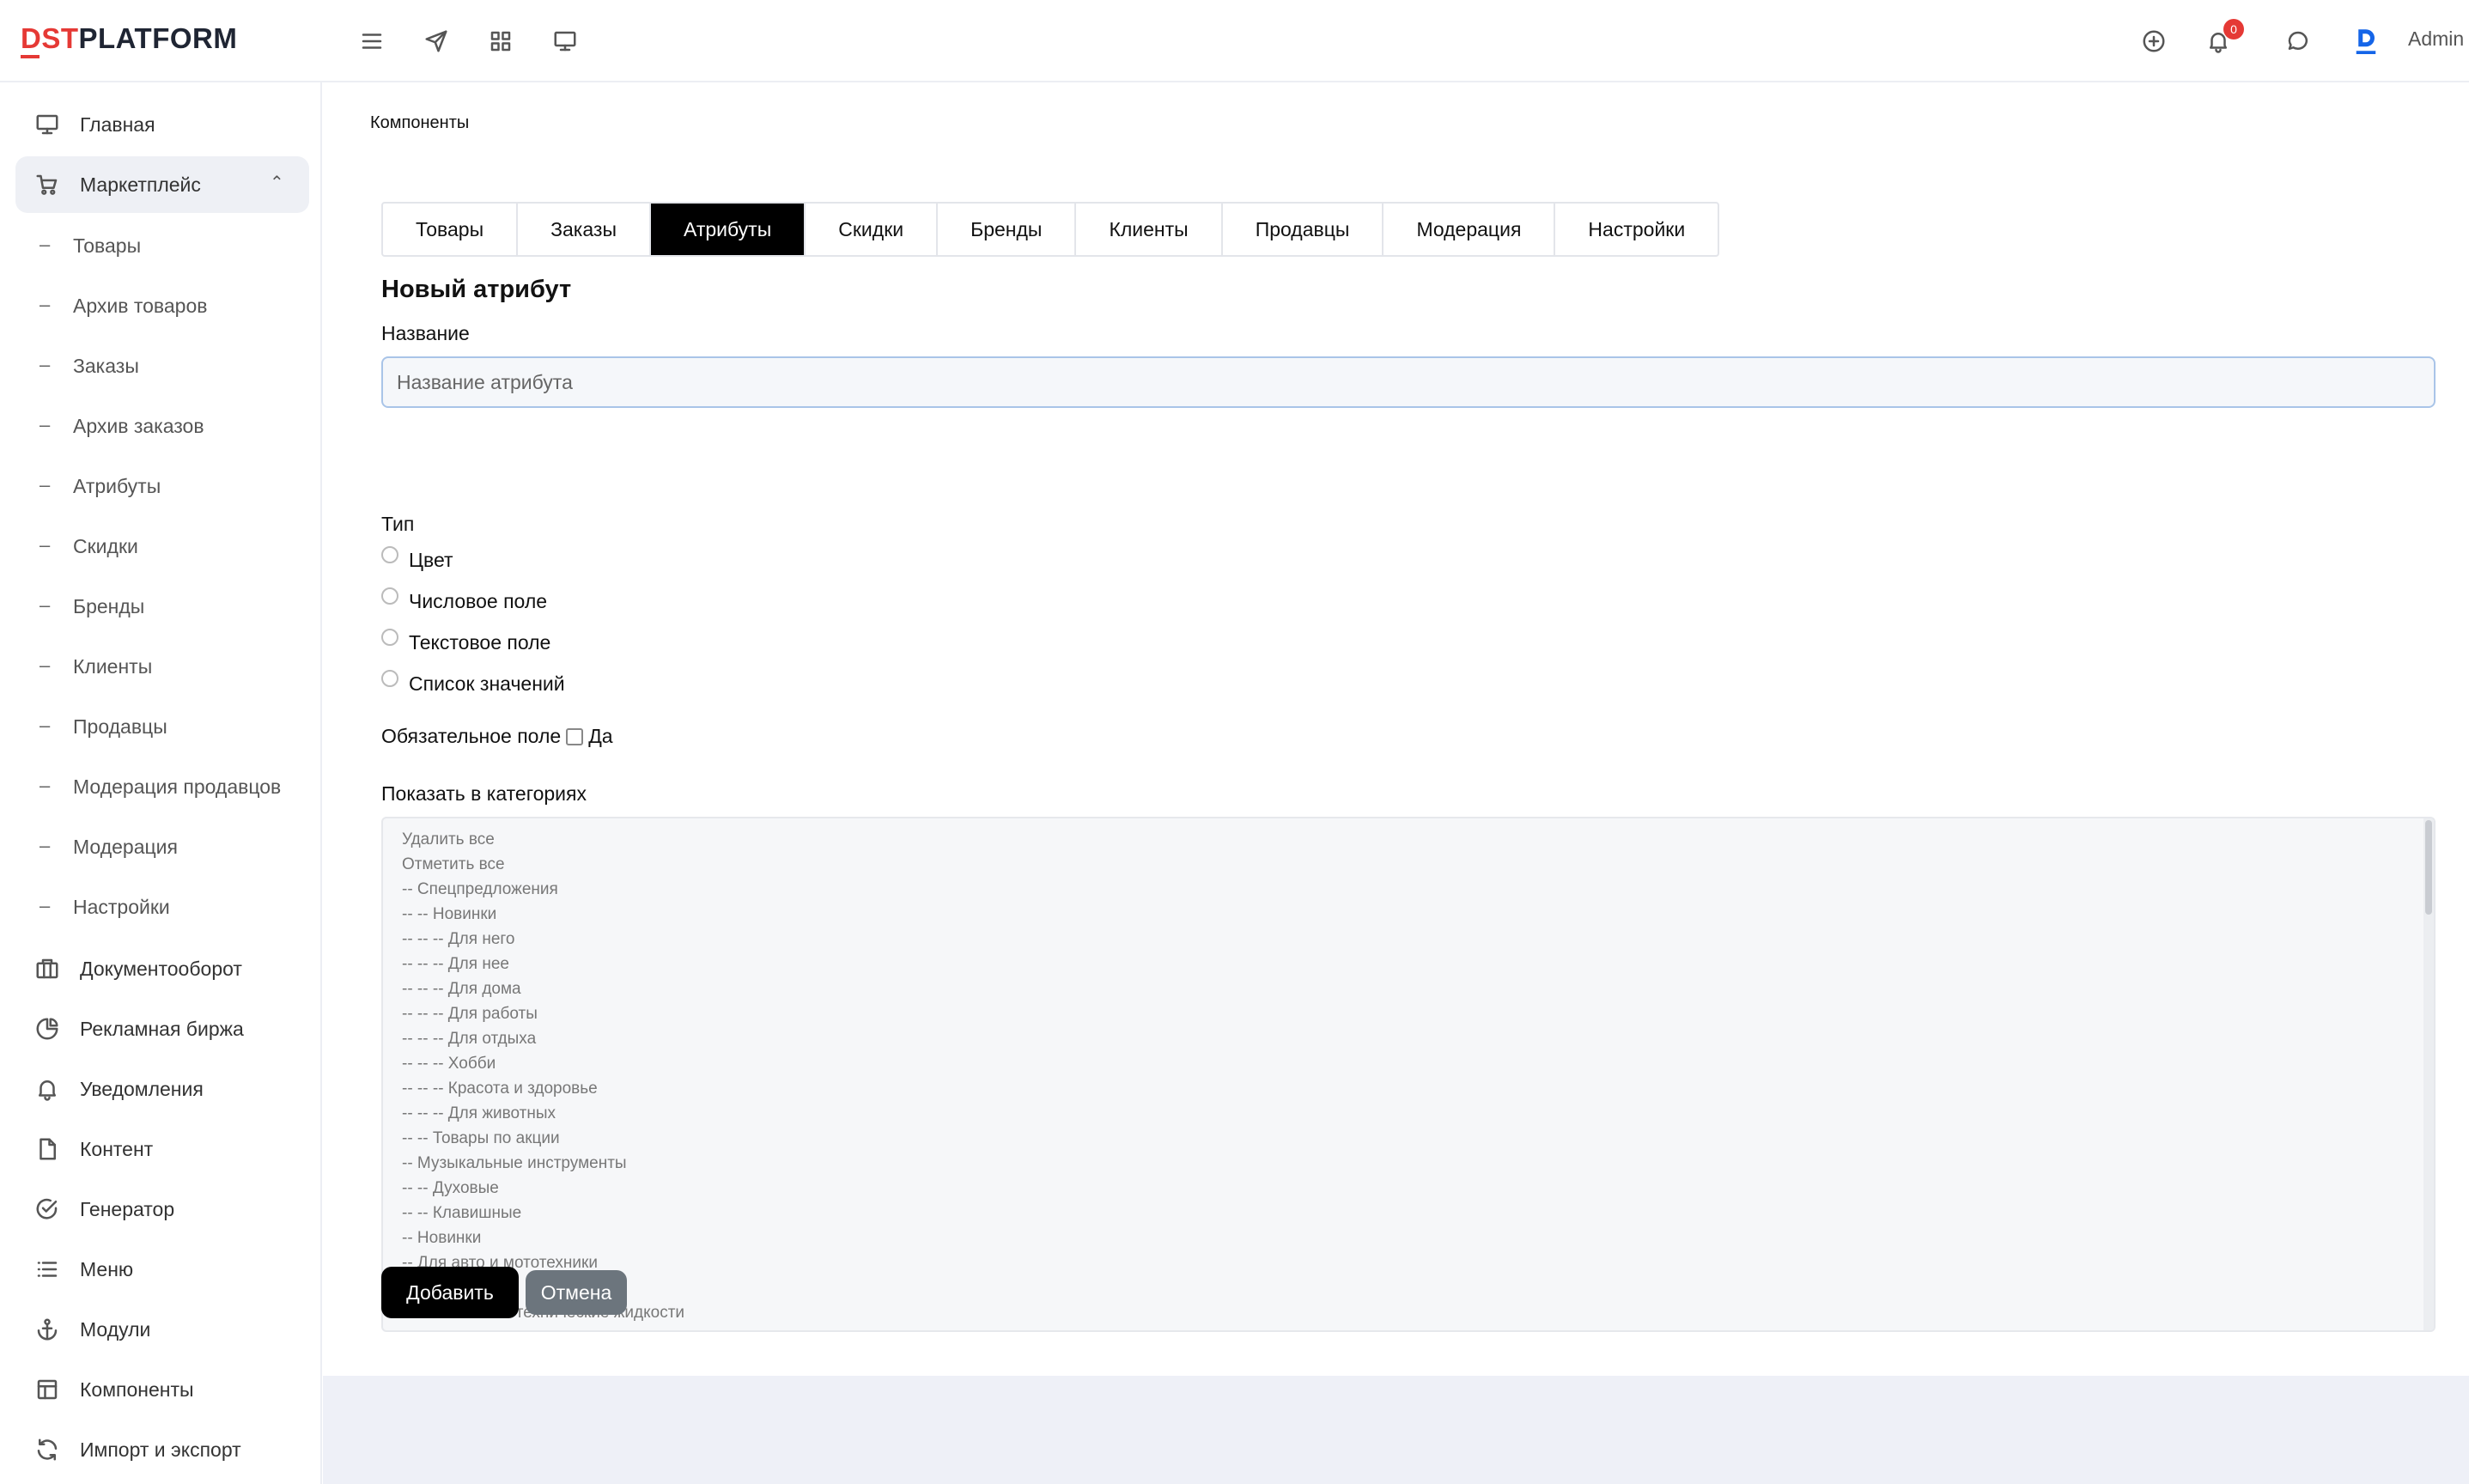 Image resolution: width=2469 pixels, height=1484 pixels. What do you see at coordinates (543, 865) in the screenshot?
I see `category-option: Отметить все` at bounding box center [543, 865].